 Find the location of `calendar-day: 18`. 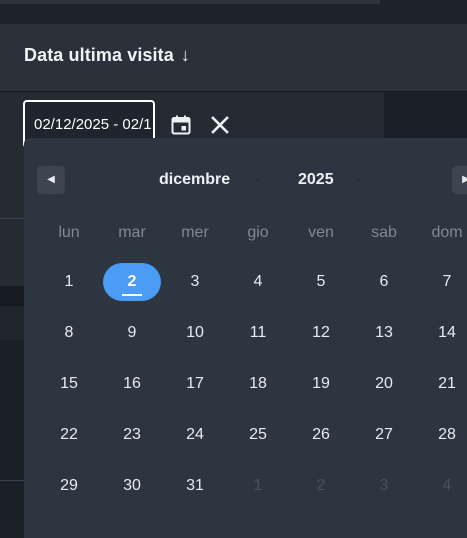

calendar-day: 18 is located at coordinates (258, 384).